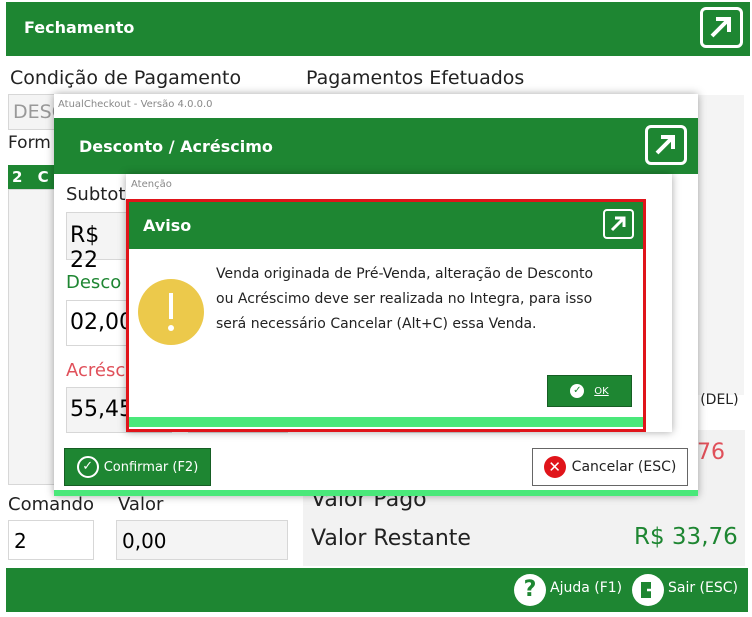 This screenshot has height=617, width=752. Describe the element at coordinates (141, 504) in the screenshot. I see `valor-label: Valor` at that location.